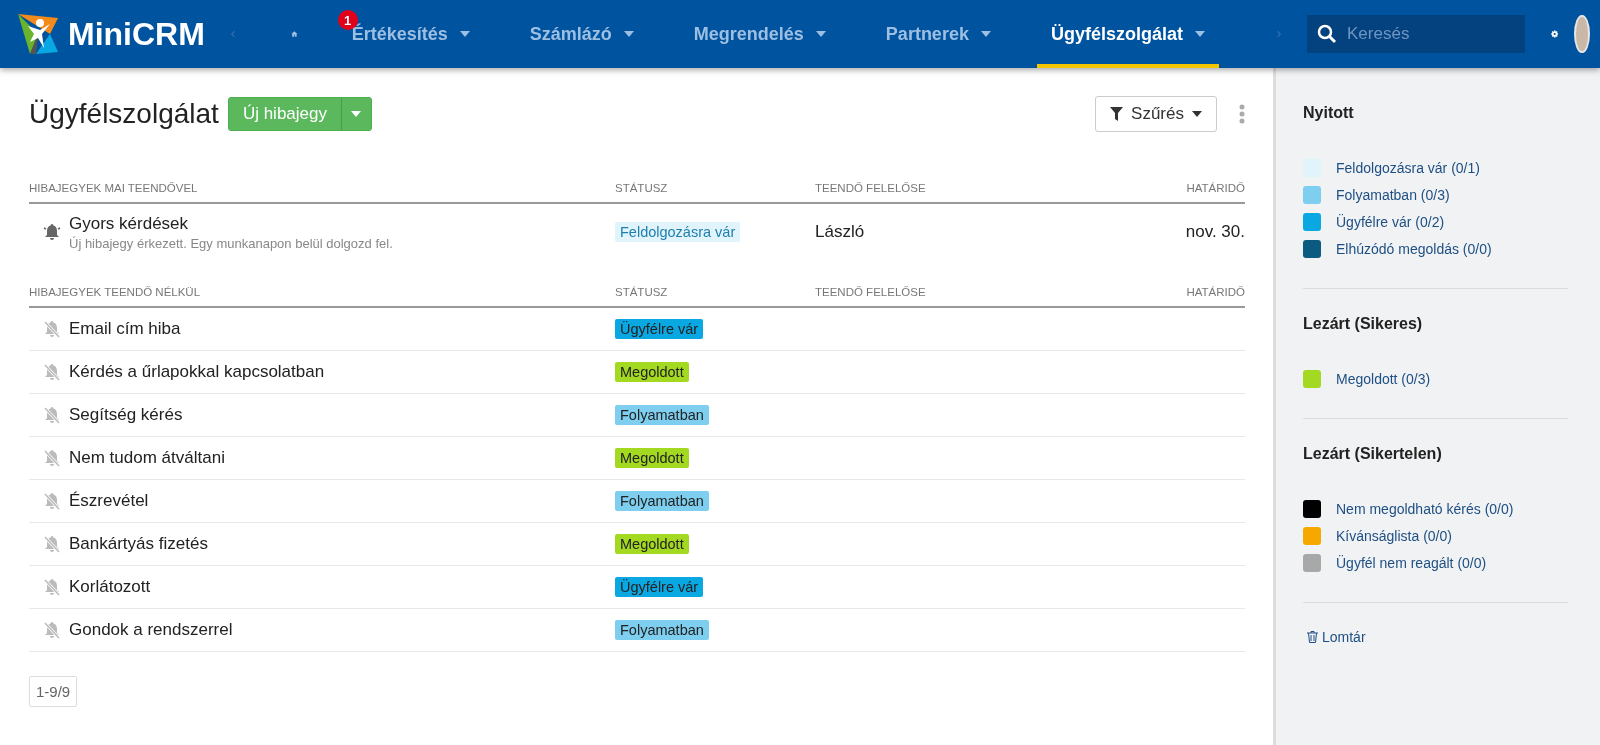 This screenshot has height=745, width=1600. I want to click on more-options-icon, so click(1242, 114).